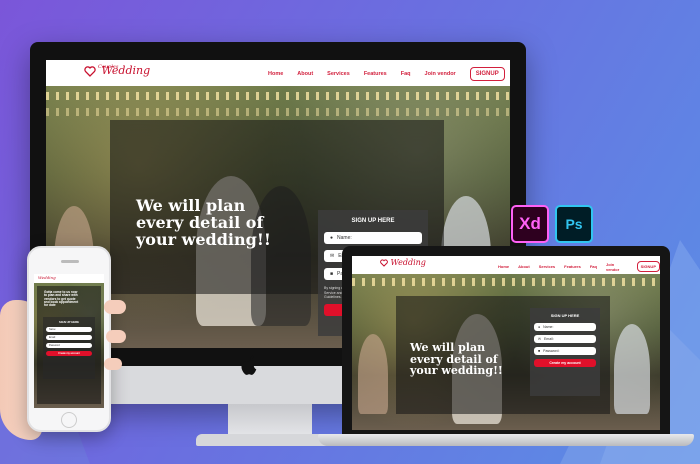 Image resolution: width=700 pixels, height=464 pixels. What do you see at coordinates (108, 67) in the screenshot?
I see `logo-small-text: Couples` at bounding box center [108, 67].